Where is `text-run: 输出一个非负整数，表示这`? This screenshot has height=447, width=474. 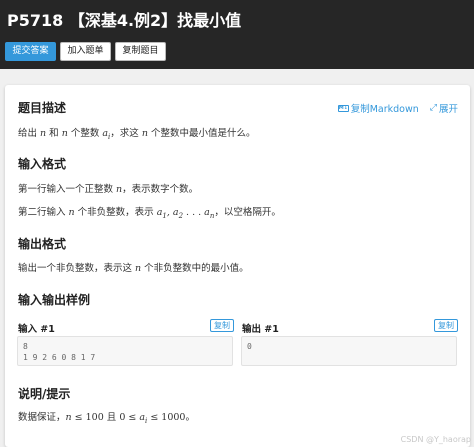
text-run: 输出一个非负整数，表示这 is located at coordinates (77, 268).